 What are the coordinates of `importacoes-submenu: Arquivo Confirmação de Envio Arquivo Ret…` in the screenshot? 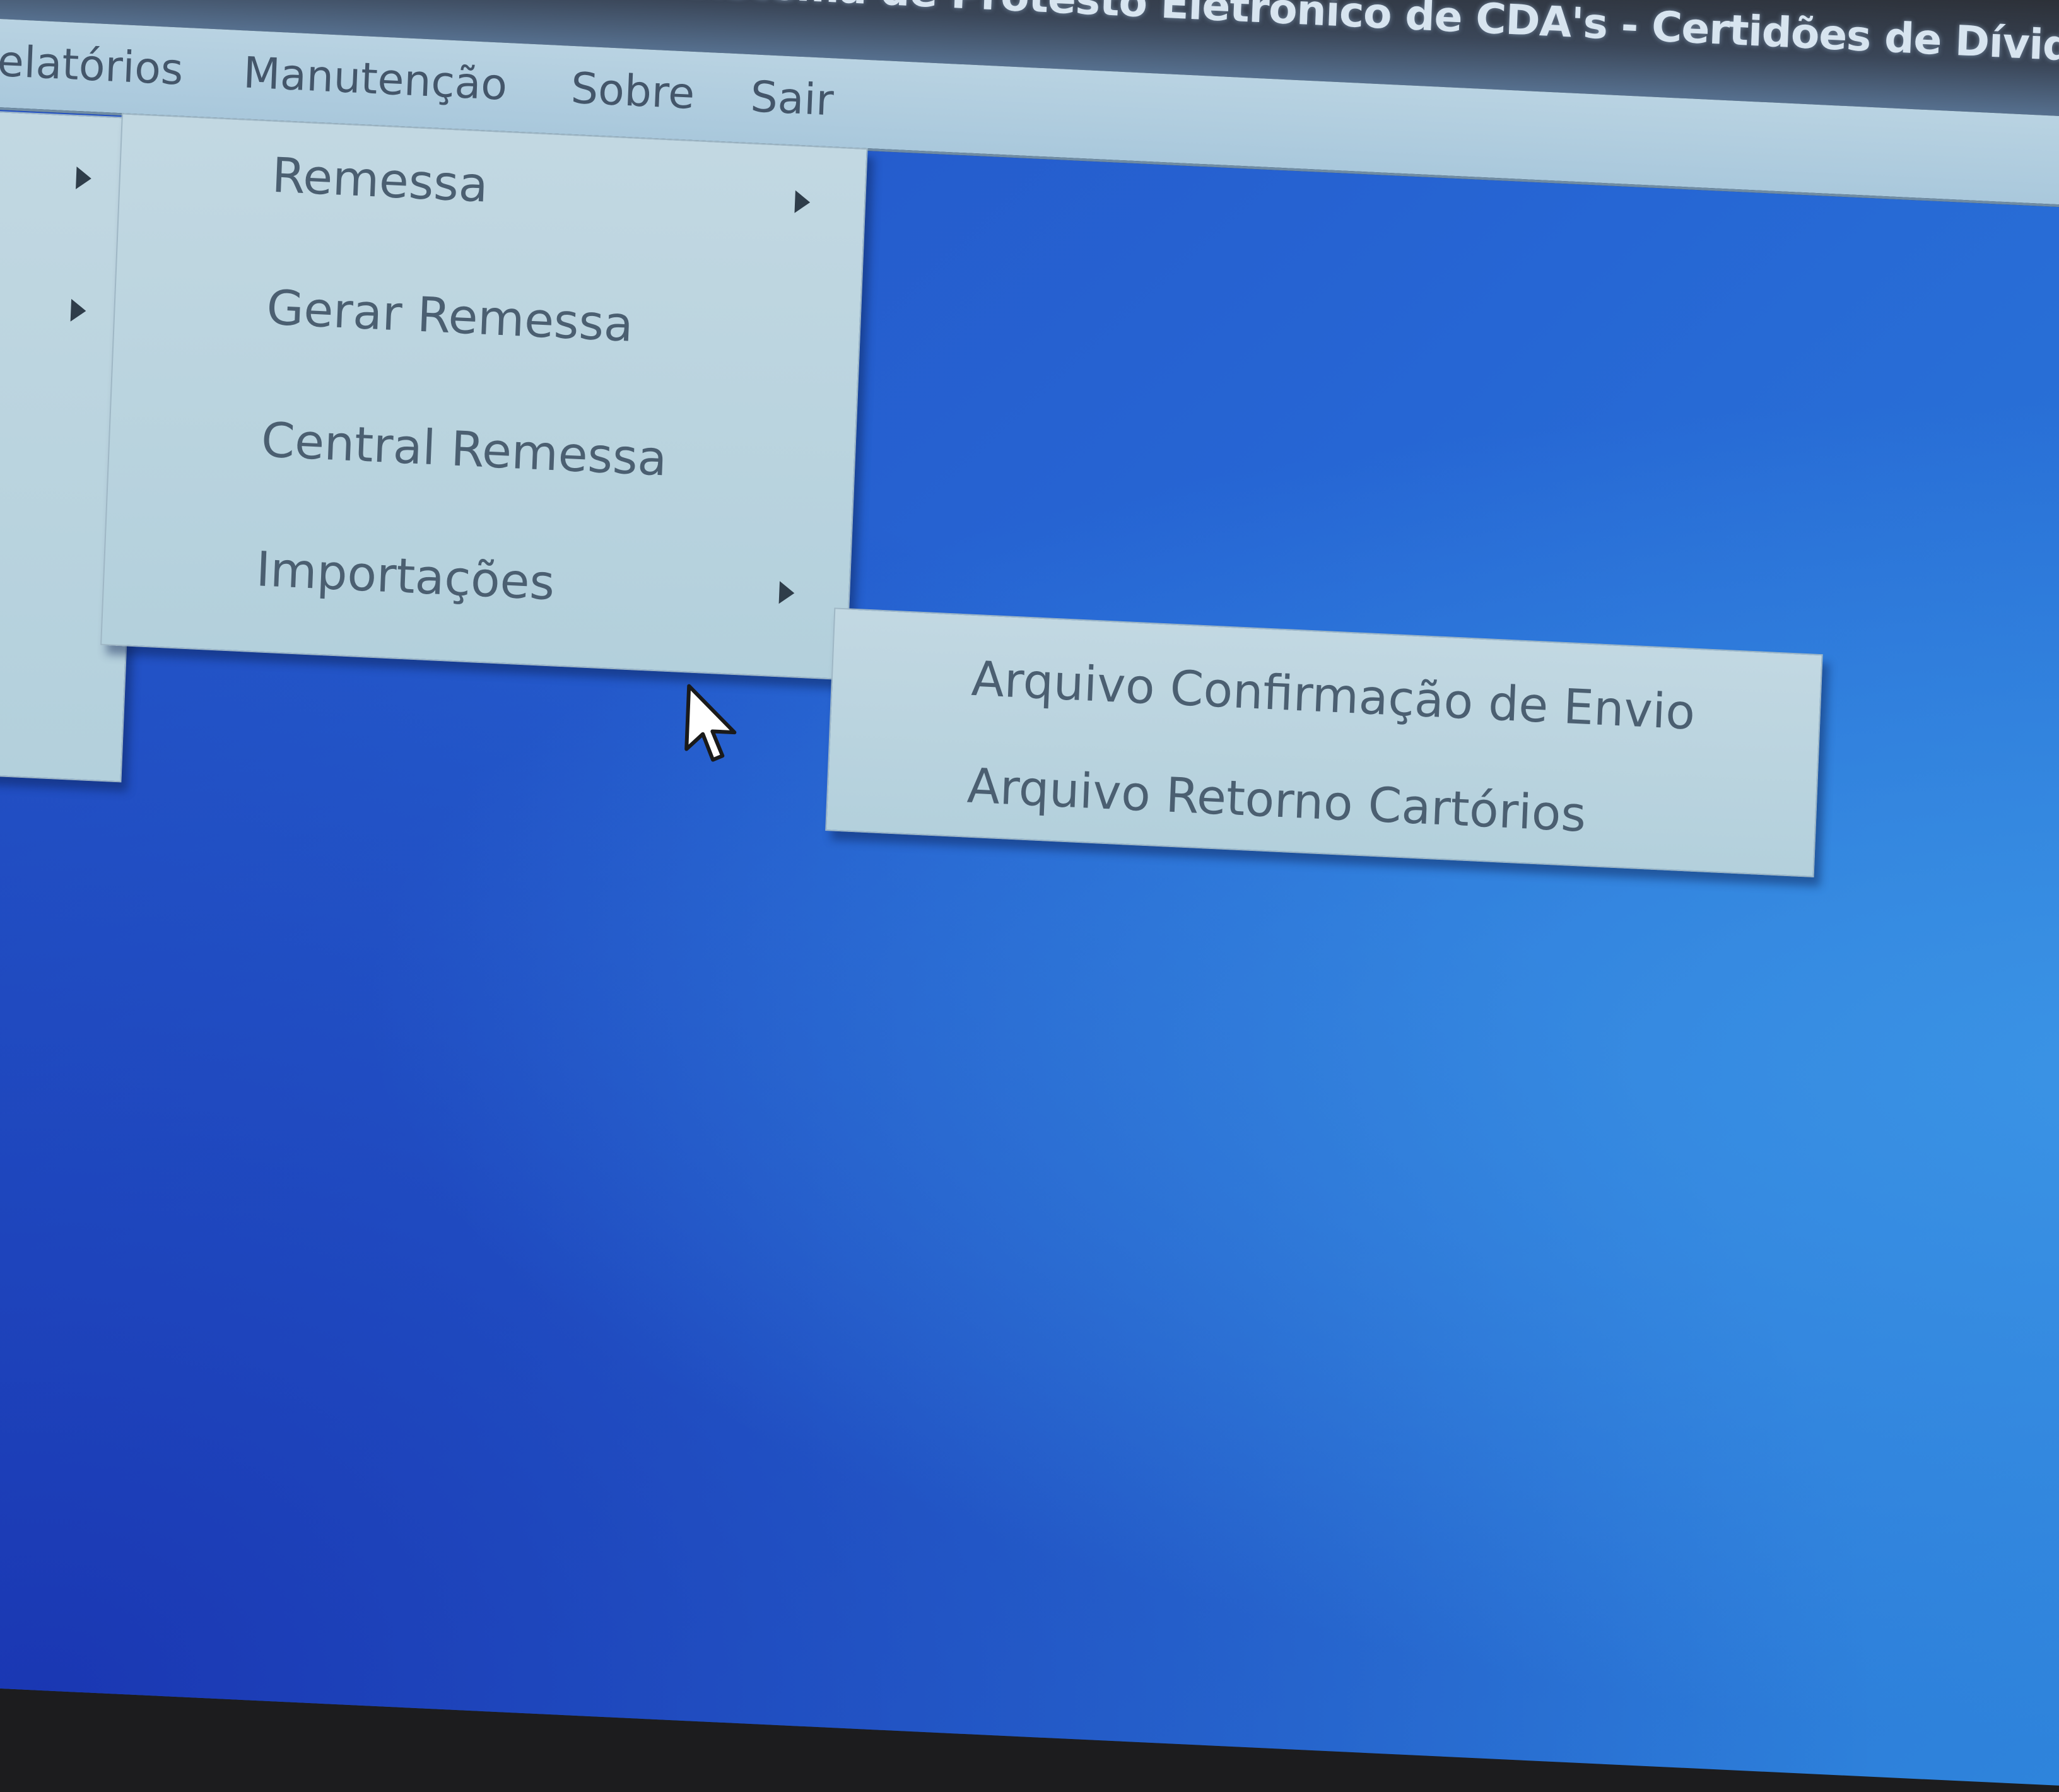 It's located at (1324, 742).